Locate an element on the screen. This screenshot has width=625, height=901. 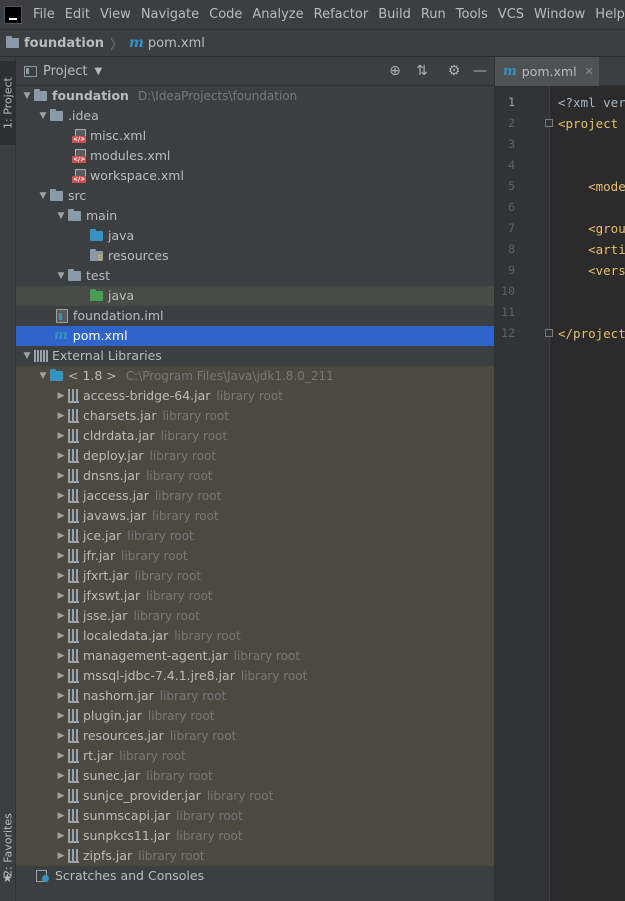
tree-item-jar: ▶ sunmscapi.jar library root is located at coordinates (255, 816).